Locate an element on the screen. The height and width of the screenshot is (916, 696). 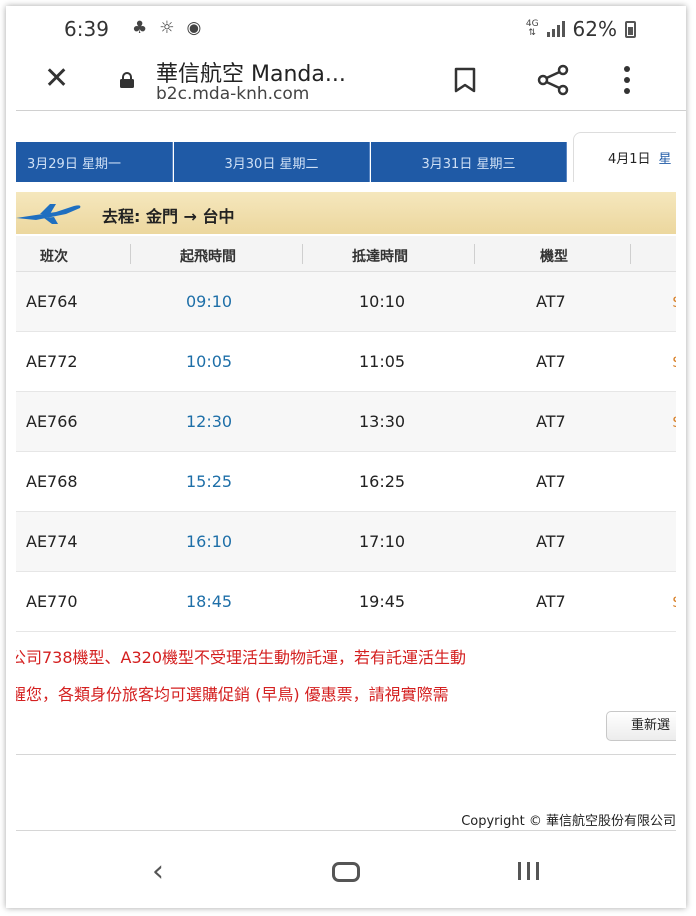
tab-date-label: 4月1日 is located at coordinates (629, 159).